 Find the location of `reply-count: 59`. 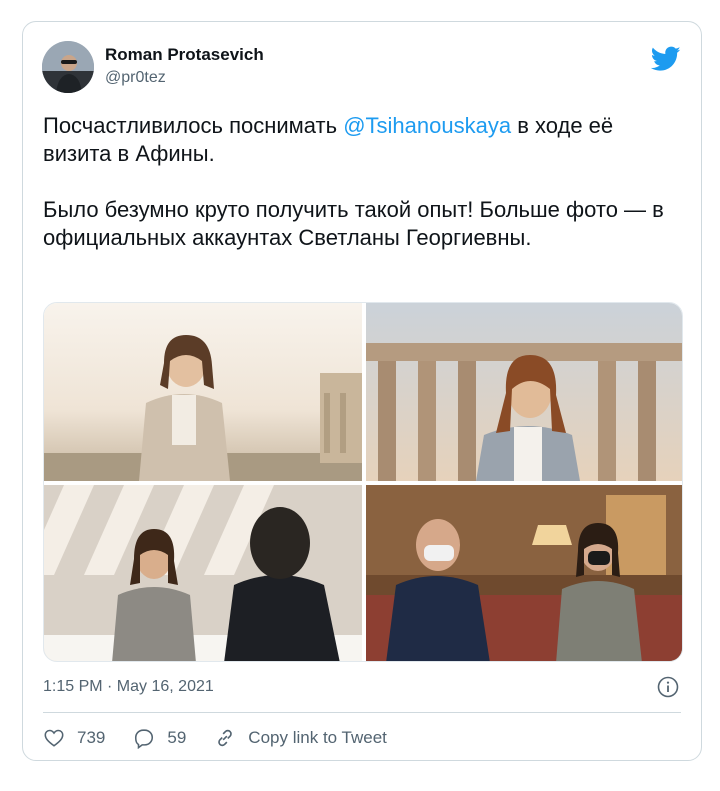

reply-count: 59 is located at coordinates (177, 737).